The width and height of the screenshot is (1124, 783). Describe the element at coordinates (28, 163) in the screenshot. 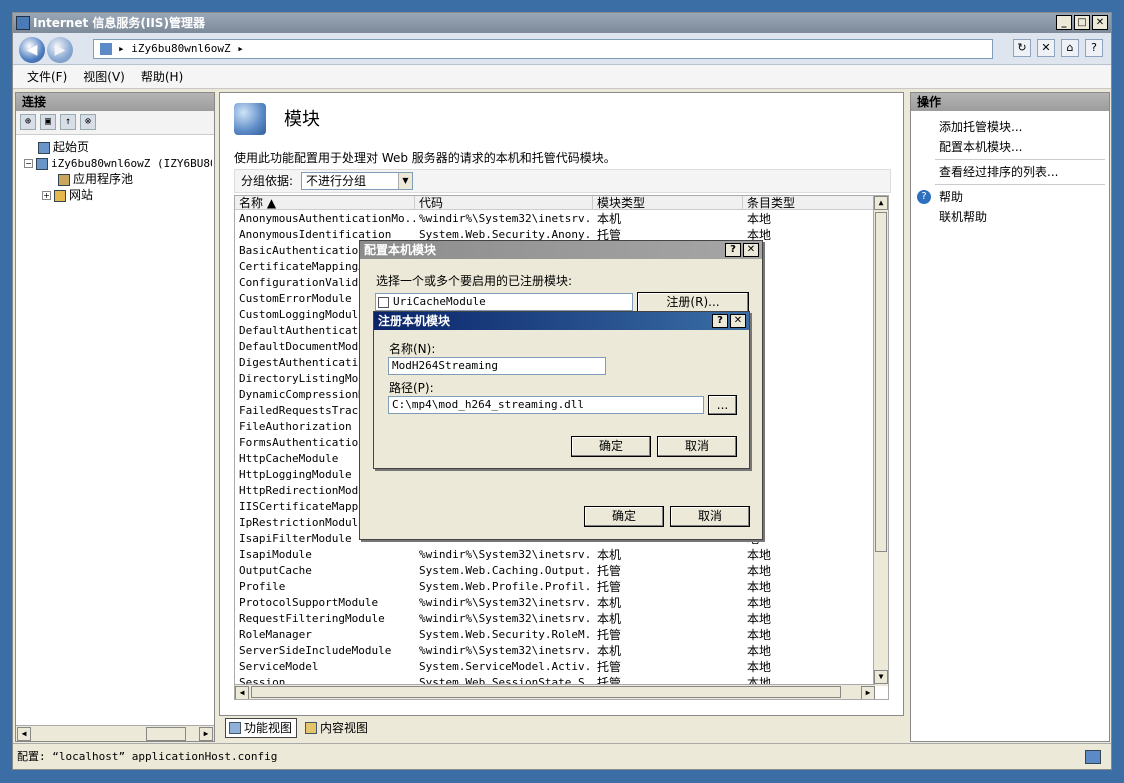

I see `collapse-icon: −` at that location.